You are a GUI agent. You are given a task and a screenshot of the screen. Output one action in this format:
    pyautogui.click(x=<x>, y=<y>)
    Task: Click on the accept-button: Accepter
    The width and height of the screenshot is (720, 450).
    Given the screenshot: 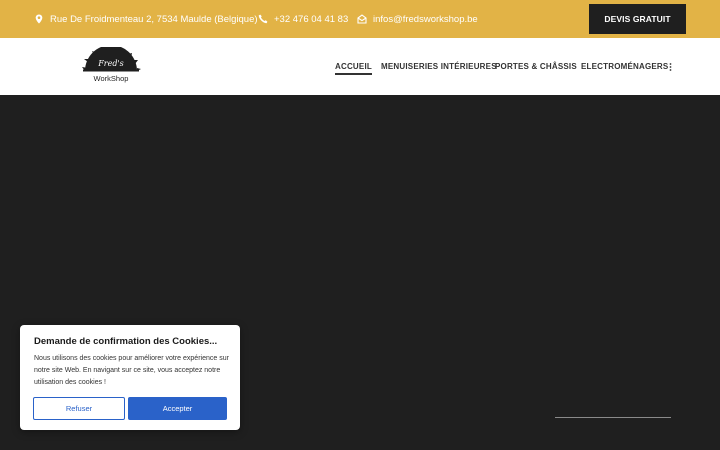 What is the action you would take?
    pyautogui.click(x=177, y=408)
    